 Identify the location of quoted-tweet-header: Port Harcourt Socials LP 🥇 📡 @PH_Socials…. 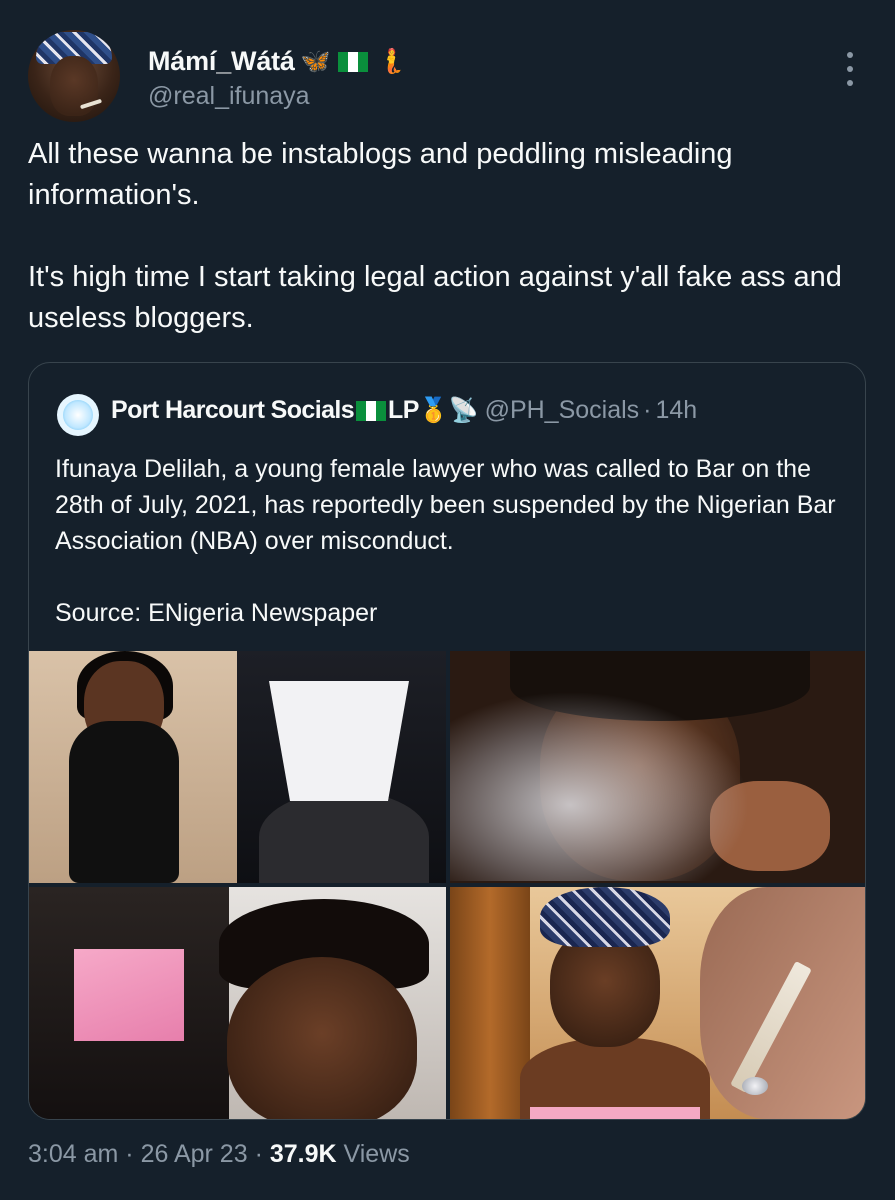
(404, 410).